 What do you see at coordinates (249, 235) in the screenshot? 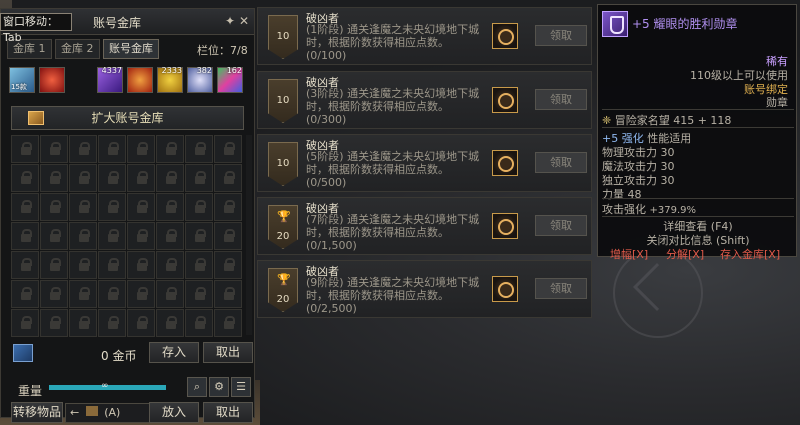
I see `vault-scrollbar` at bounding box center [249, 235].